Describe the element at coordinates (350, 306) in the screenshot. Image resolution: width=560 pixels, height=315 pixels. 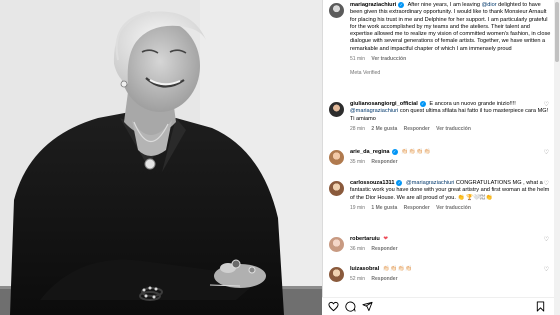
I see `comment-icon` at that location.